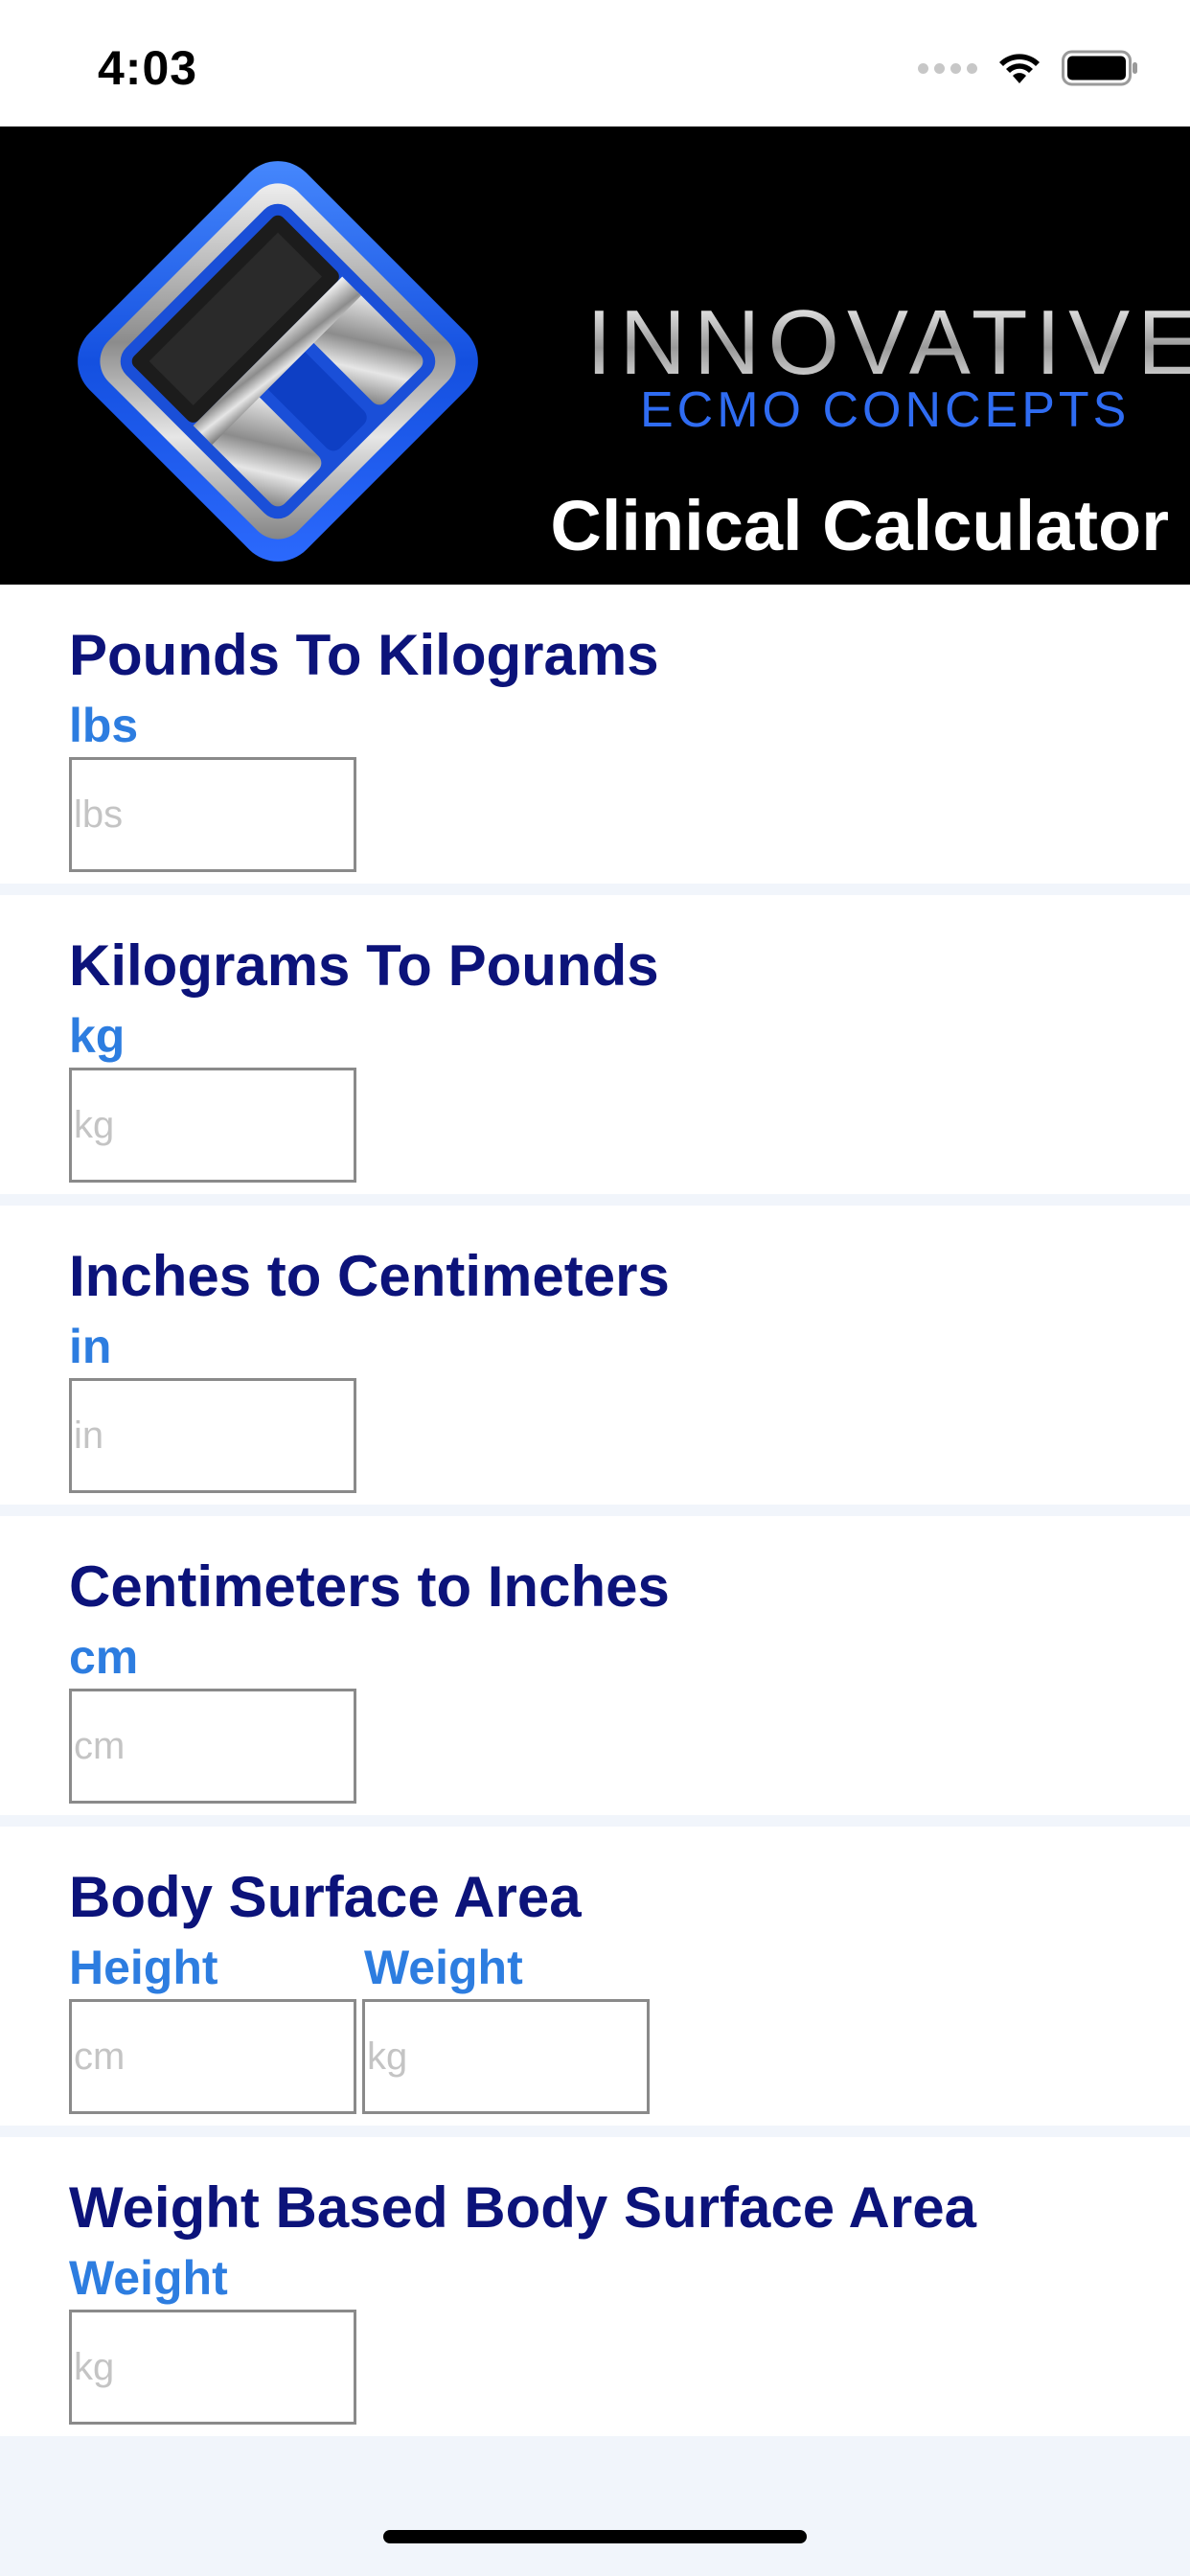 The height and width of the screenshot is (2576, 1190). What do you see at coordinates (104, 1657) in the screenshot?
I see `field-label: cm` at bounding box center [104, 1657].